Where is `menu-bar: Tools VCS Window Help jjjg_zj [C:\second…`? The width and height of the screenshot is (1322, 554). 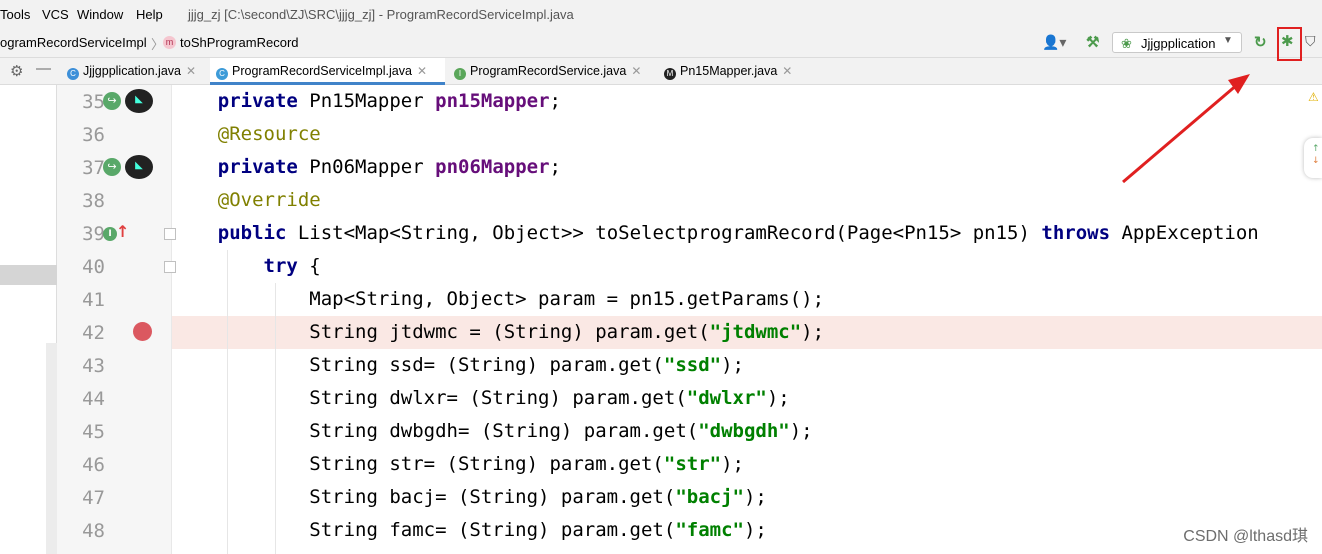 menu-bar: Tools VCS Window Help jjjg_zj [C:\second… is located at coordinates (661, 14).